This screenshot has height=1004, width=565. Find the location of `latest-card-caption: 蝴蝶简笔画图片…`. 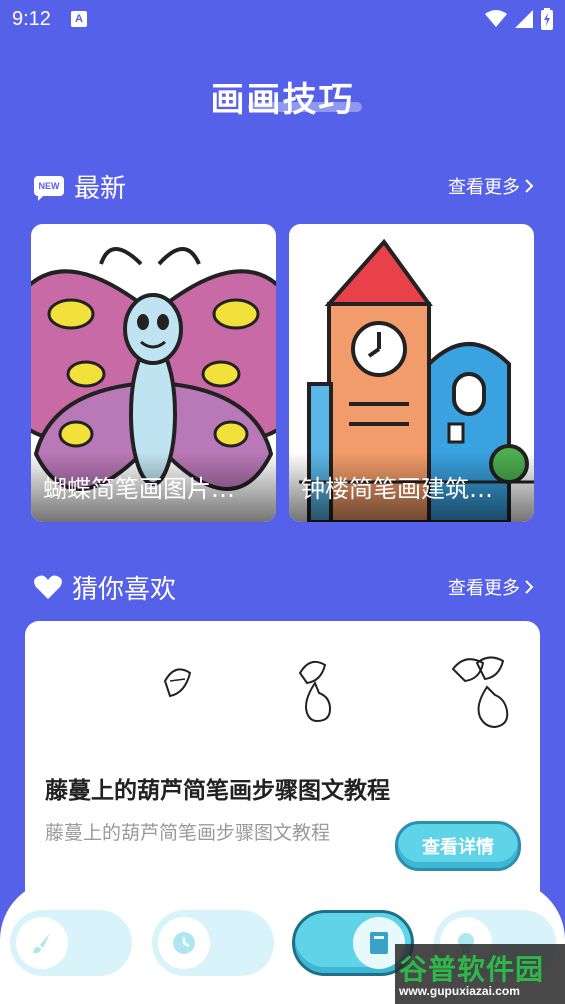

latest-card-caption: 蝴蝶简笔画图片… is located at coordinates (153, 487).